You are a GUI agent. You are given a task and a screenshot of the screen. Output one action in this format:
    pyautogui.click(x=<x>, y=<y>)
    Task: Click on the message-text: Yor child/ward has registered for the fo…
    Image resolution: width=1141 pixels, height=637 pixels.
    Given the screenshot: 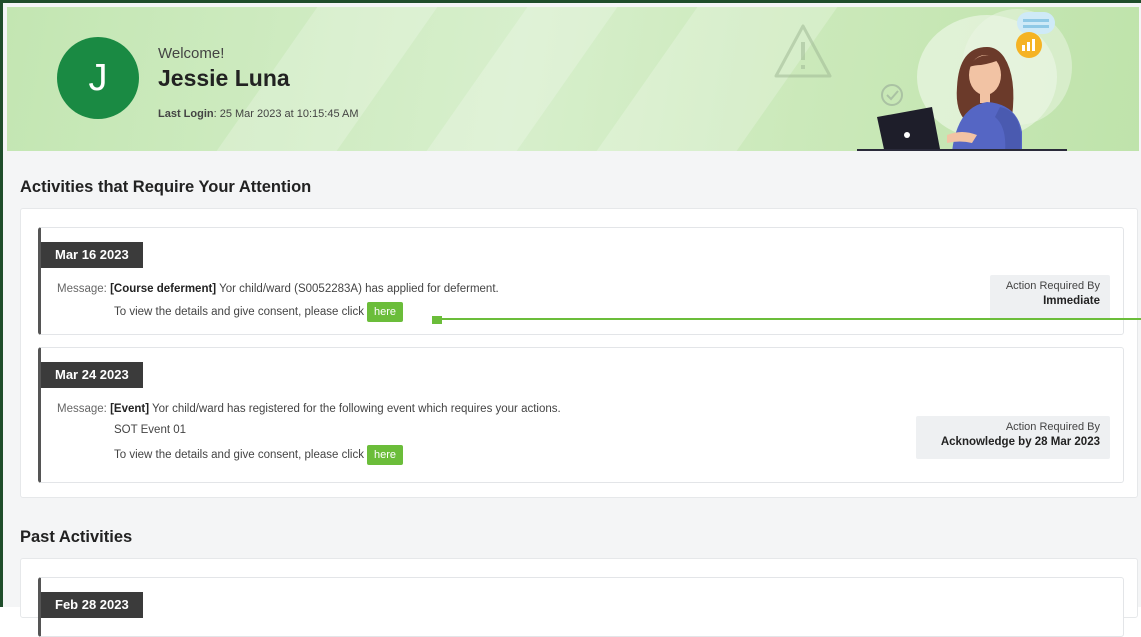 What is the action you would take?
    pyautogui.click(x=355, y=409)
    